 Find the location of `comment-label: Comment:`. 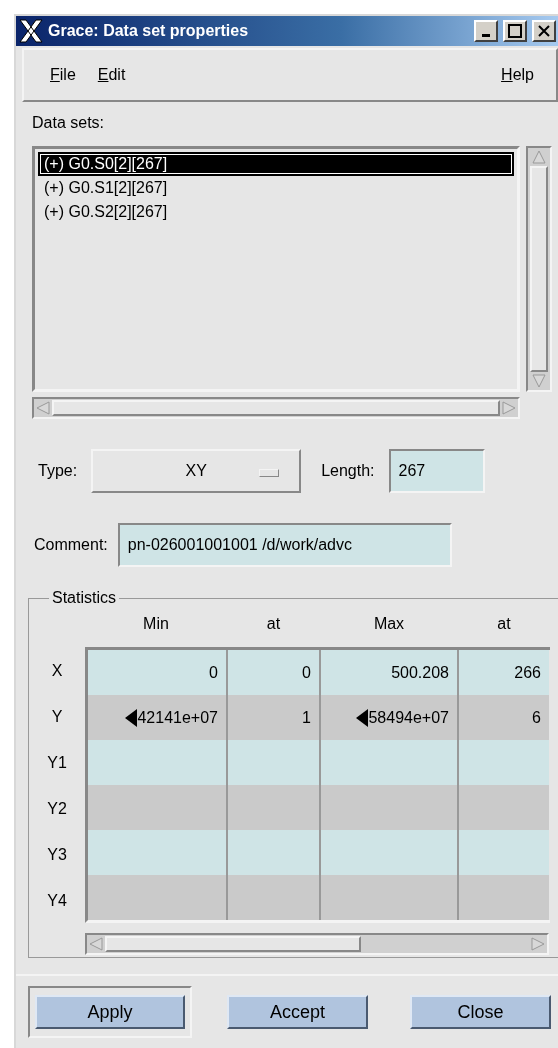

comment-label: Comment: is located at coordinates (71, 545).